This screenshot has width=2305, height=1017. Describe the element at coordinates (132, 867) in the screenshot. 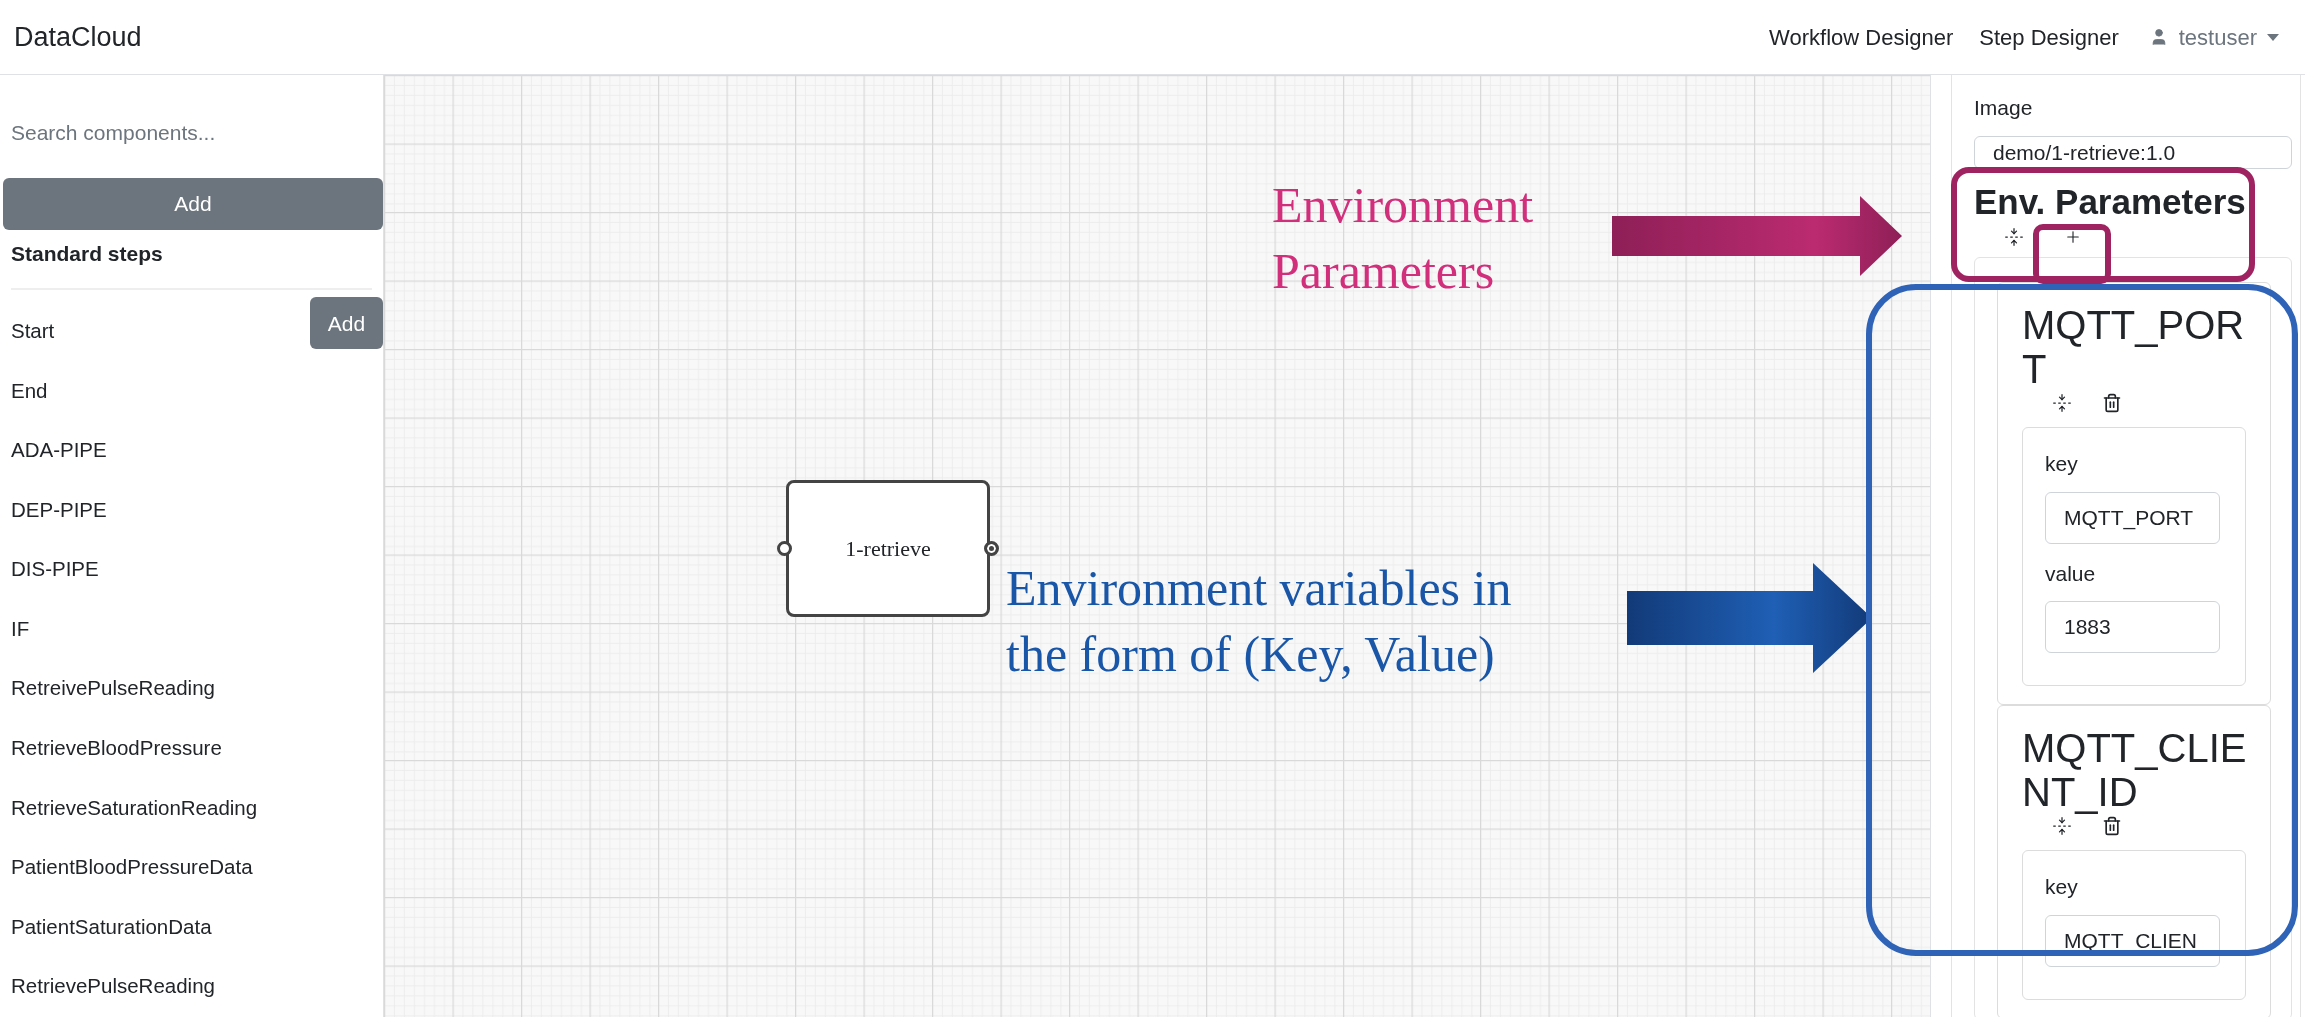

I see `step-item: PatientBloodPressureData` at that location.